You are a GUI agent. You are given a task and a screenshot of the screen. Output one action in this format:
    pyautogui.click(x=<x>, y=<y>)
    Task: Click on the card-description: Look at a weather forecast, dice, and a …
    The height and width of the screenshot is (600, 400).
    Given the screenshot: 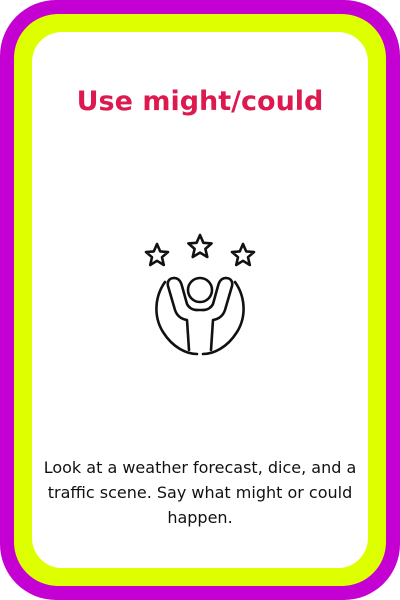 What is the action you would take?
    pyautogui.click(x=200, y=492)
    